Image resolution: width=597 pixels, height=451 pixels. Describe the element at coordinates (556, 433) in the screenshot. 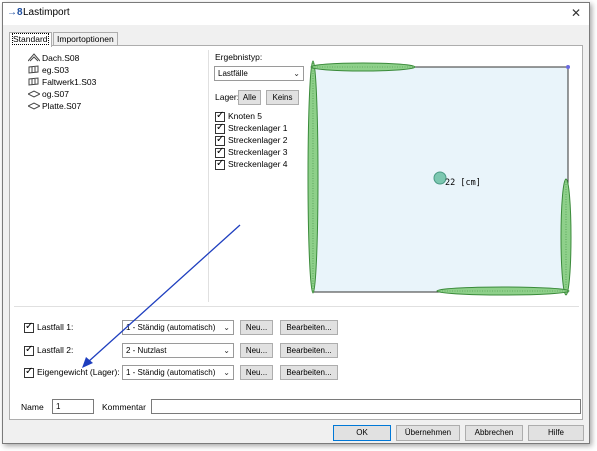

I see `help-button: Hilfe` at that location.